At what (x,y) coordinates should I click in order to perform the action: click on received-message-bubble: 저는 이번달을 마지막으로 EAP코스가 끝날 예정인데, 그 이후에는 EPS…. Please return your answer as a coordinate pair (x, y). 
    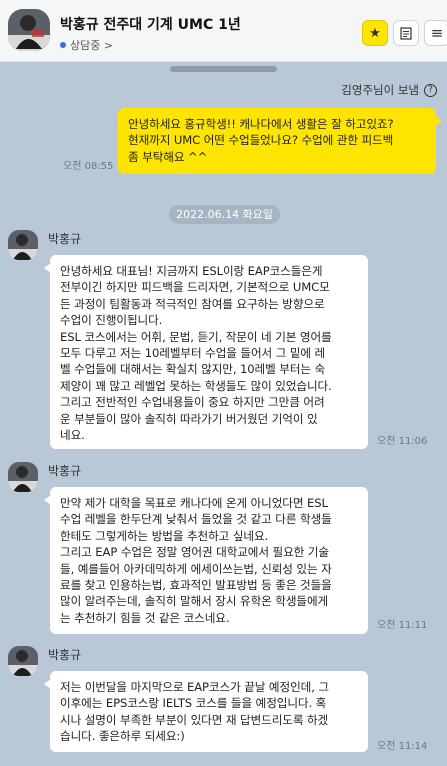
    Looking at the image, I should click on (206, 711).